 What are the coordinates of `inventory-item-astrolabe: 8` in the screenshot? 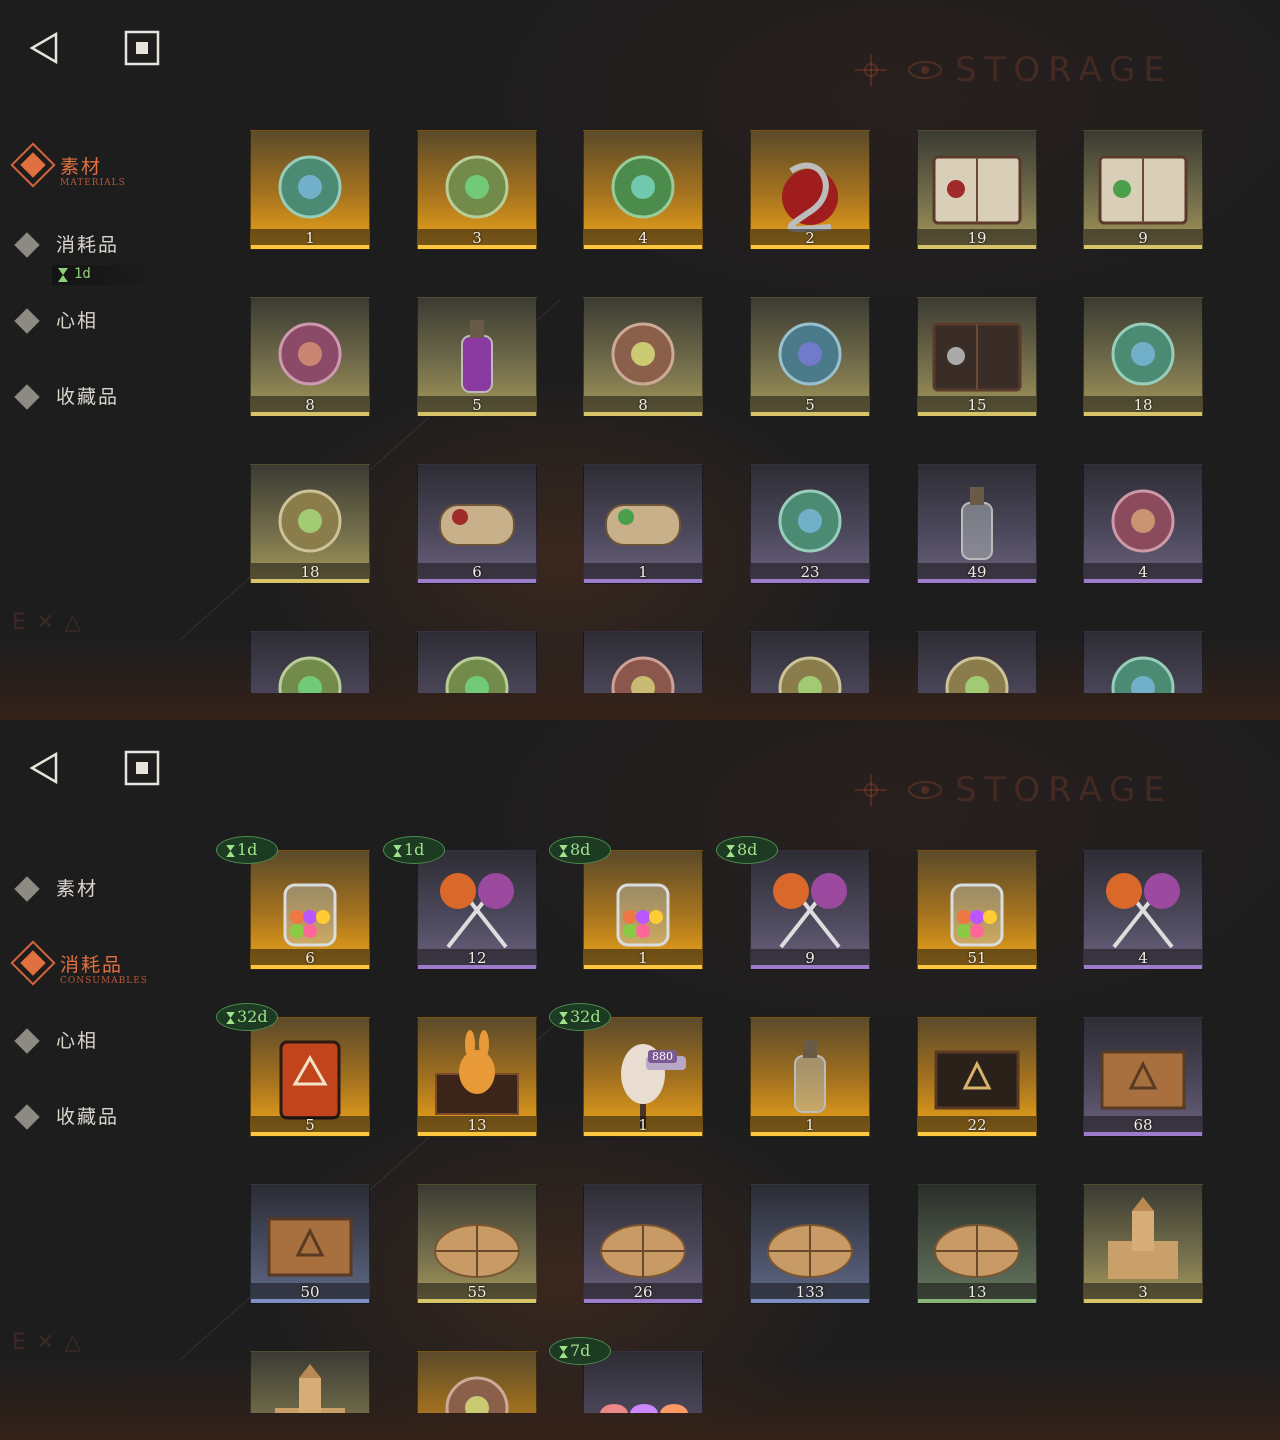 It's located at (310, 357).